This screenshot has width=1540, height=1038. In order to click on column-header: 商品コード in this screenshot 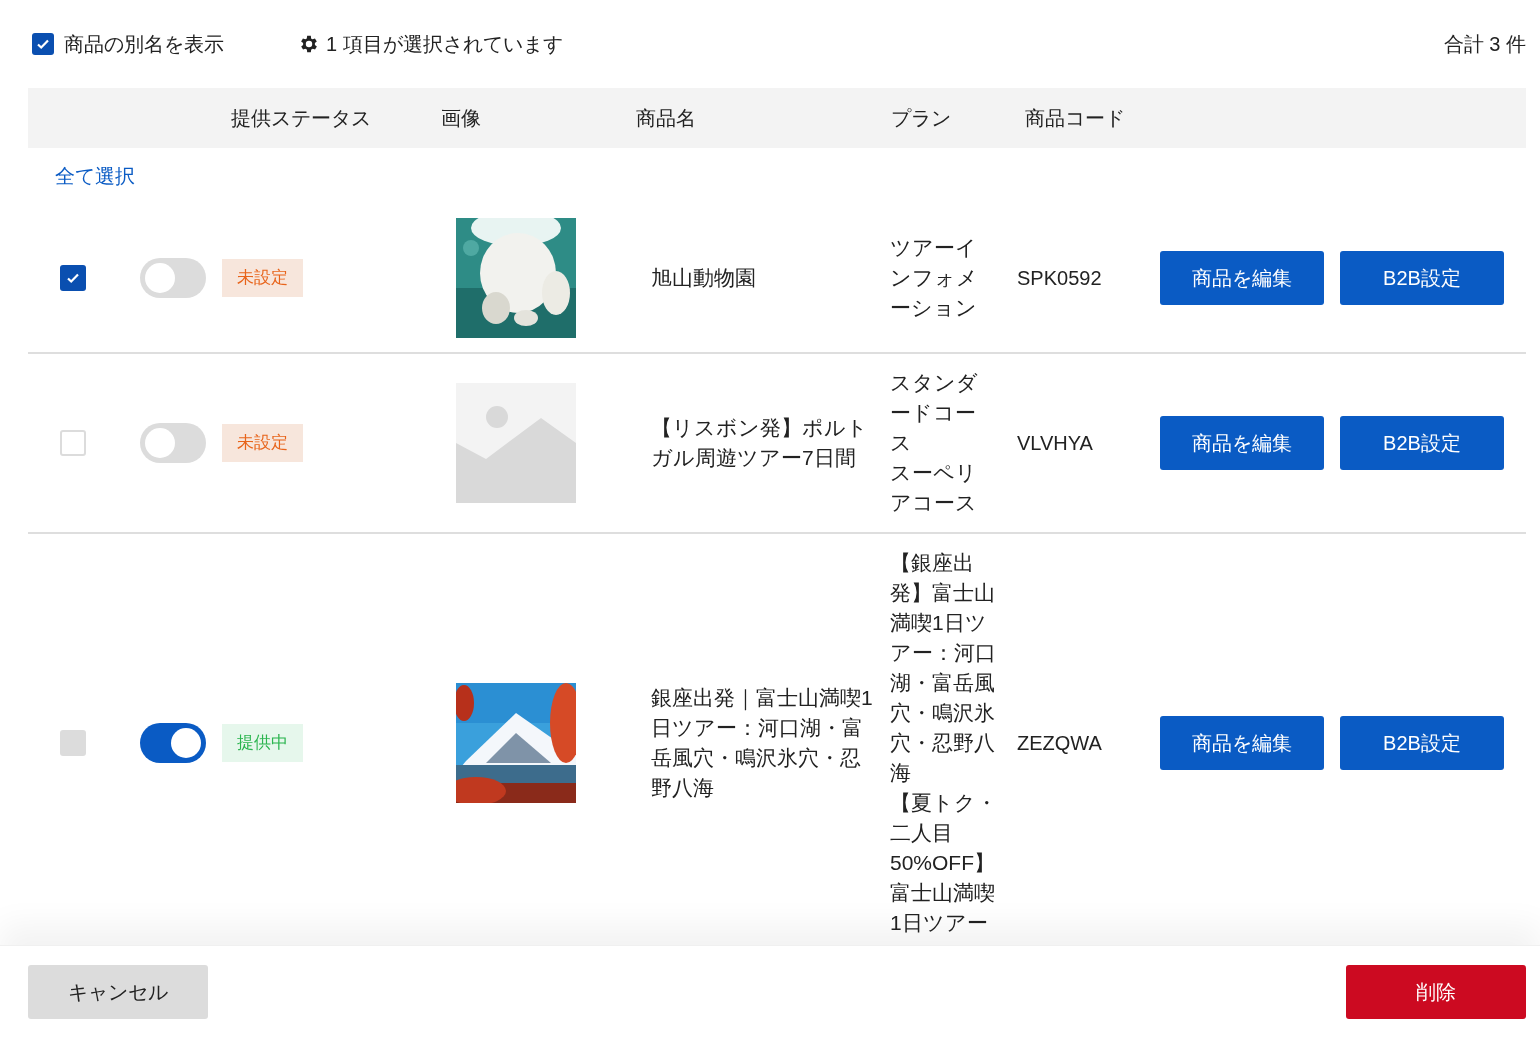, I will do `click(1075, 118)`.